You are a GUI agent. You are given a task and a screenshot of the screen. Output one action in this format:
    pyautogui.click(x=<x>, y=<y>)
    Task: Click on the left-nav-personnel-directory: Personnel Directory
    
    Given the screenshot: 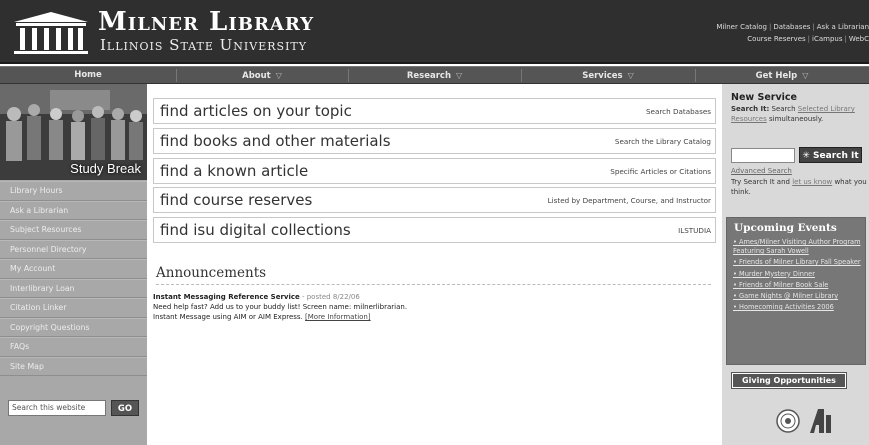 What is the action you would take?
    pyautogui.click(x=73, y=249)
    